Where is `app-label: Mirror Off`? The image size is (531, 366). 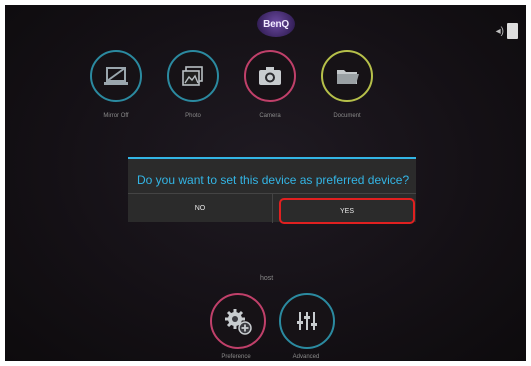 app-label: Mirror Off is located at coordinates (116, 116).